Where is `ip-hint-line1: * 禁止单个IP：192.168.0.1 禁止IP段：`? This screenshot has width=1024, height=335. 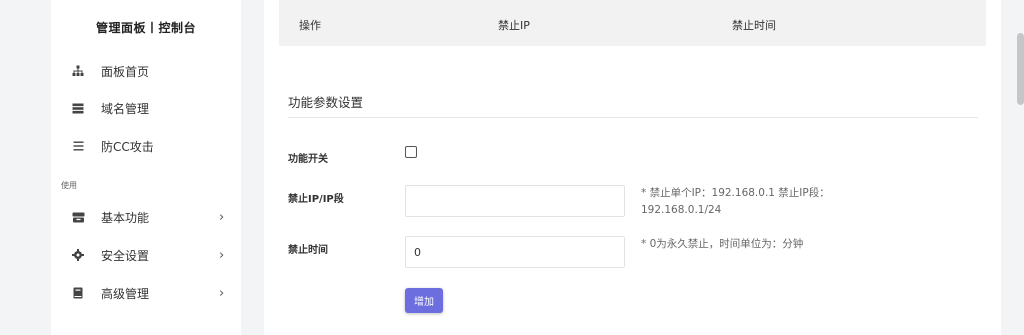
ip-hint-line1: * 禁止单个IP：192.168.0.1 禁止IP段： is located at coordinates (735, 193).